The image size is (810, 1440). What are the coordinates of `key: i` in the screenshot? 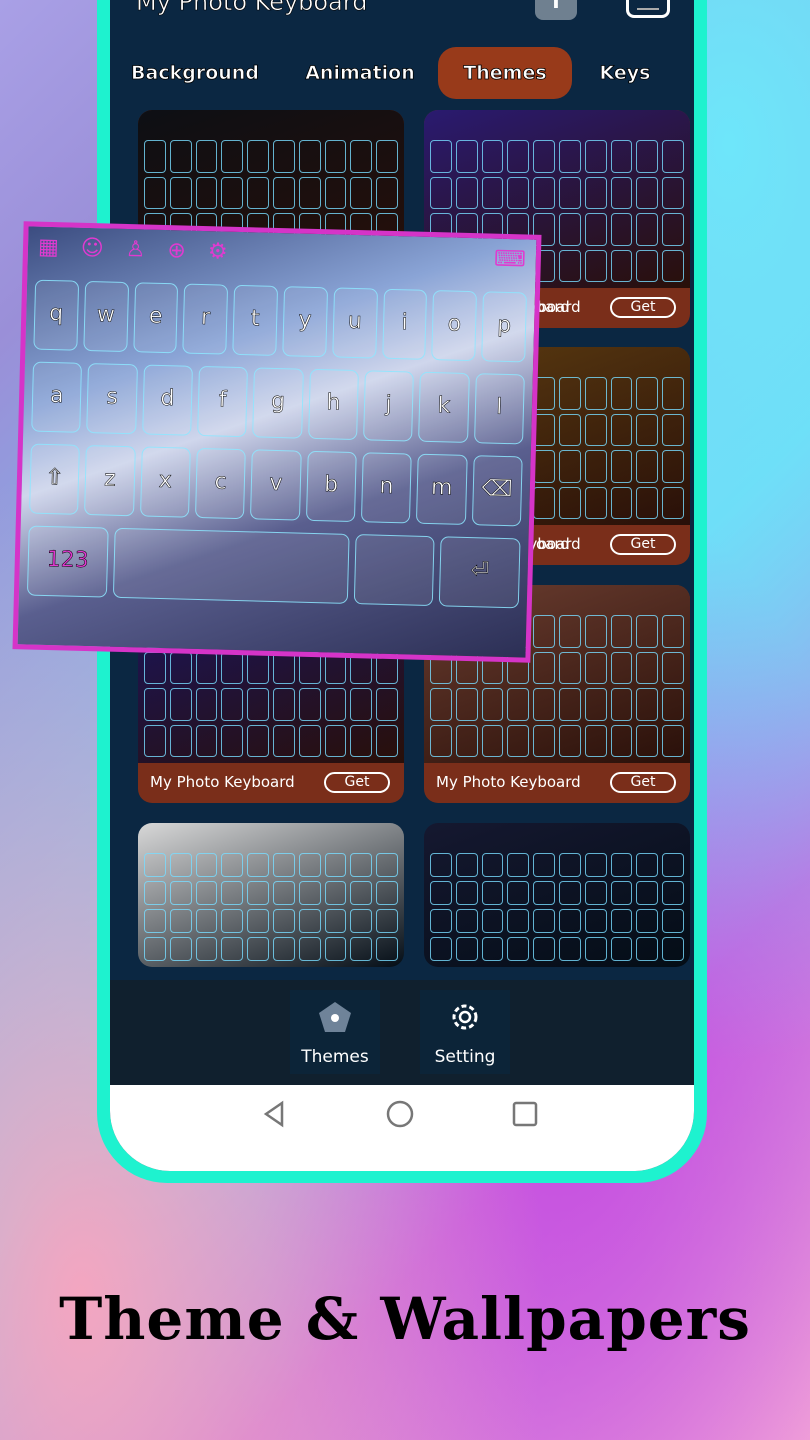 It's located at (404, 324).